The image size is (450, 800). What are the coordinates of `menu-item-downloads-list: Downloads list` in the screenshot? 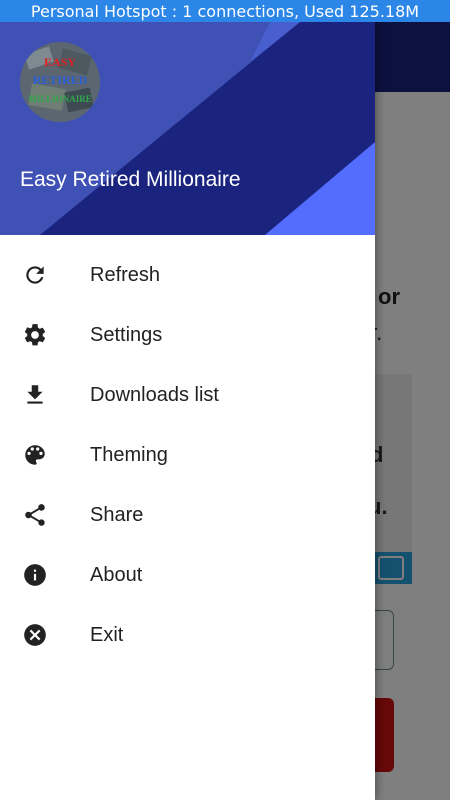 It's located at (187, 395).